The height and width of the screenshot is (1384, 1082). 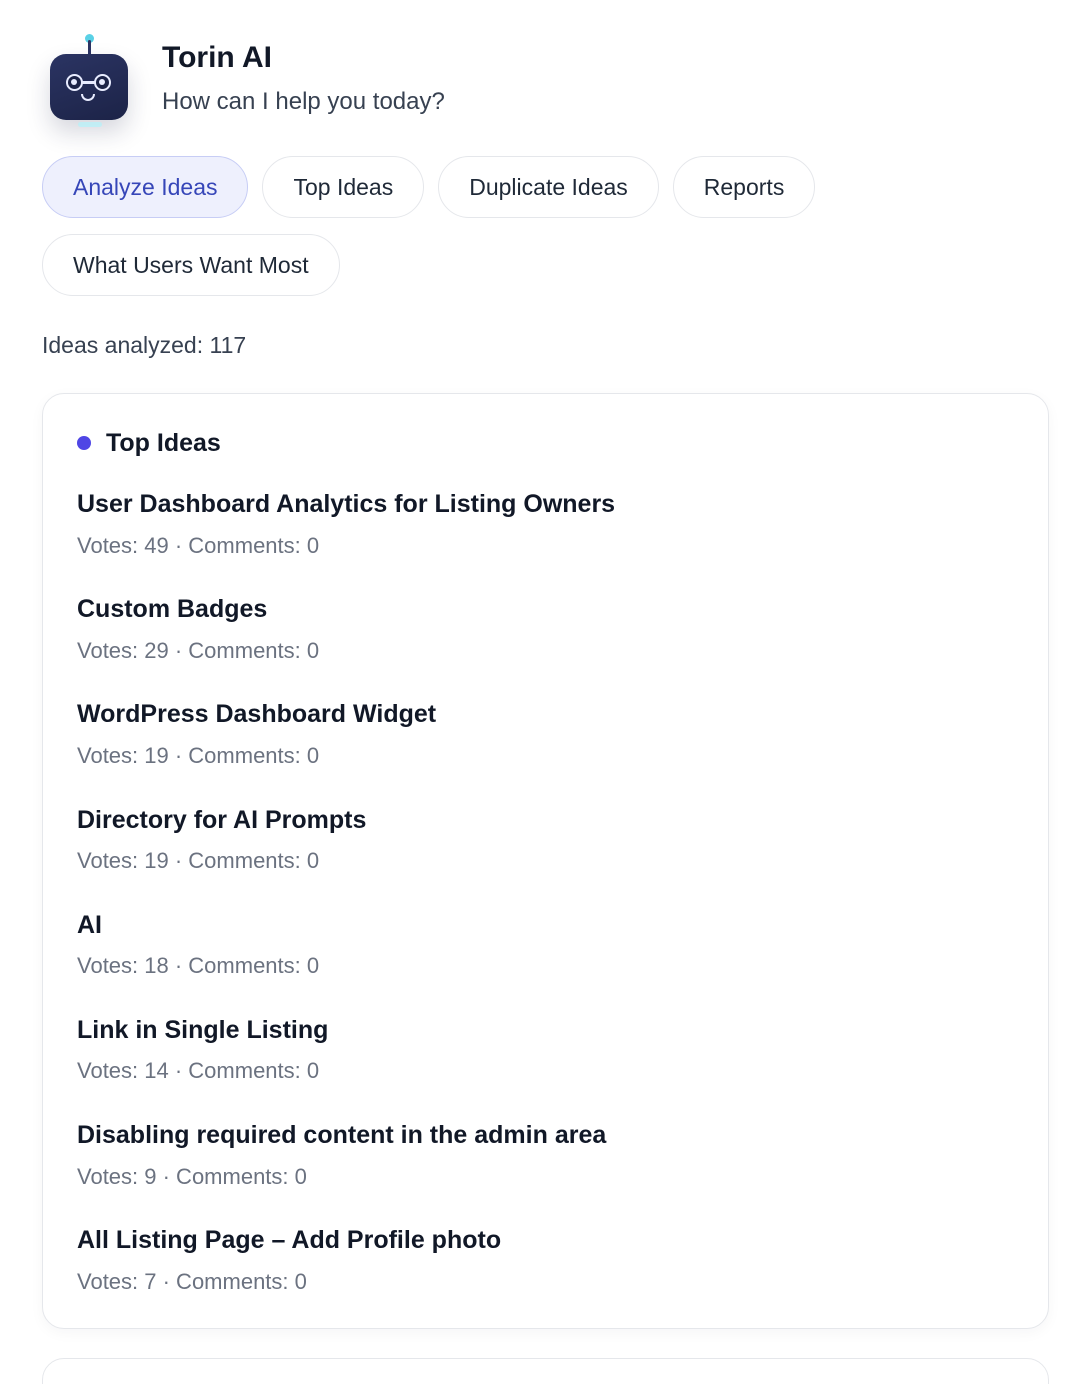 I want to click on chip-reports: Reports, so click(x=744, y=187).